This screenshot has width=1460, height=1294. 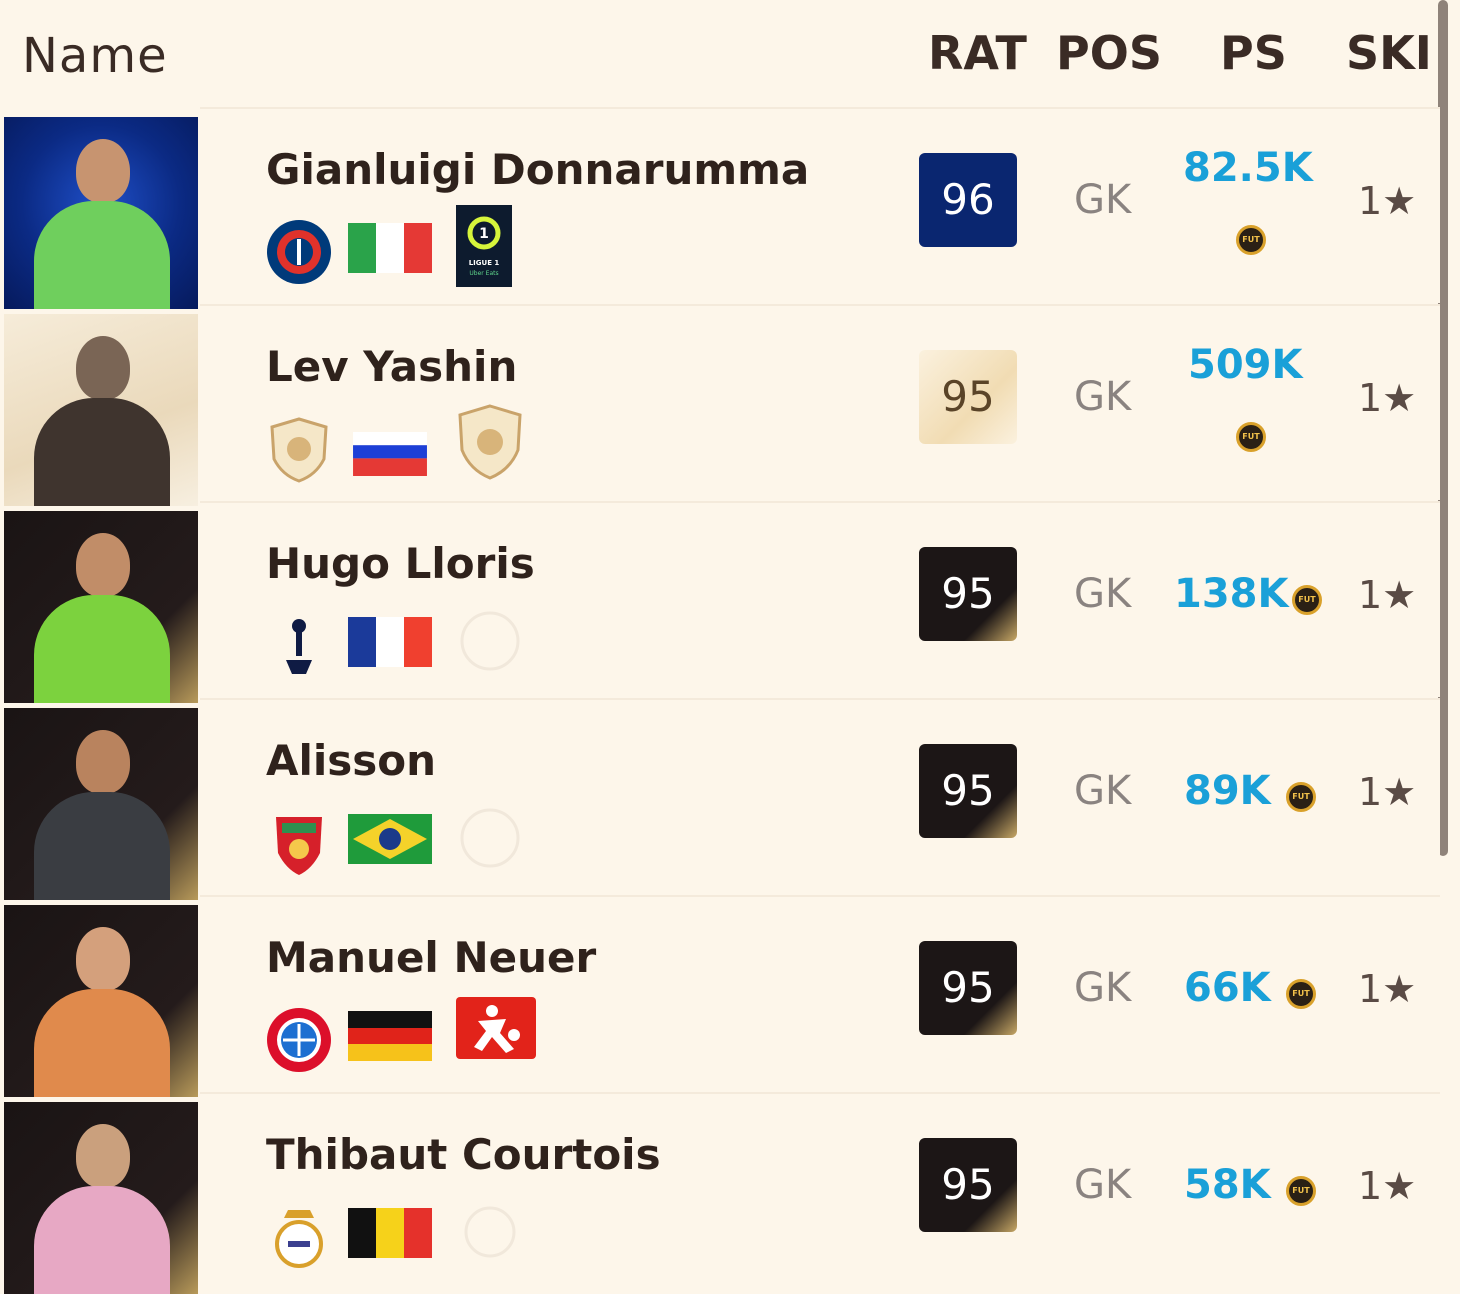 What do you see at coordinates (351, 760) in the screenshot?
I see `player-name: Alisson` at bounding box center [351, 760].